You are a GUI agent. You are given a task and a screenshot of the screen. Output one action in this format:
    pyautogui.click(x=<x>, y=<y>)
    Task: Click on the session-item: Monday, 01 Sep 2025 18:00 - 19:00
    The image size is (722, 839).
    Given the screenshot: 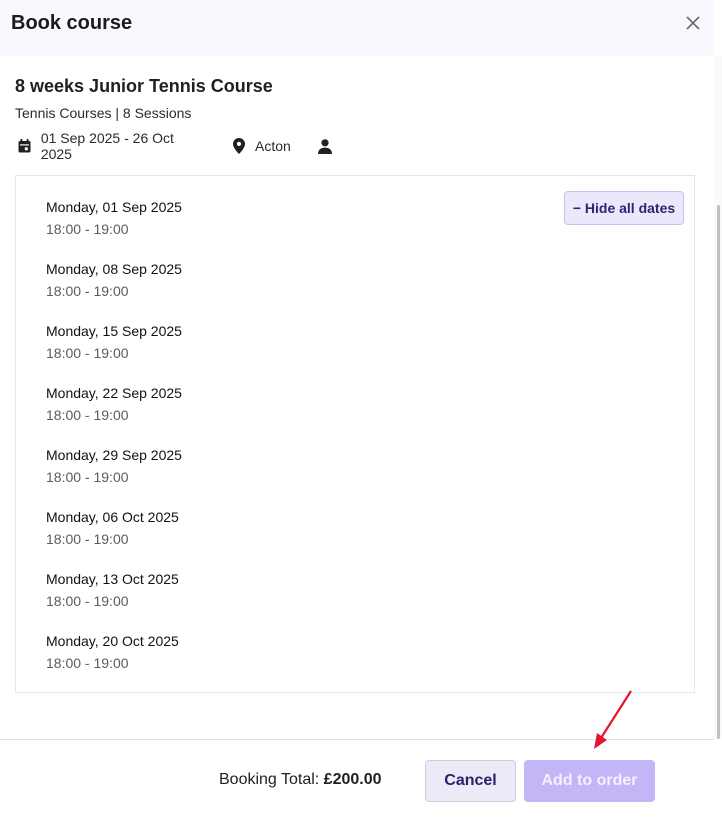 What is the action you would take?
    pyautogui.click(x=114, y=218)
    